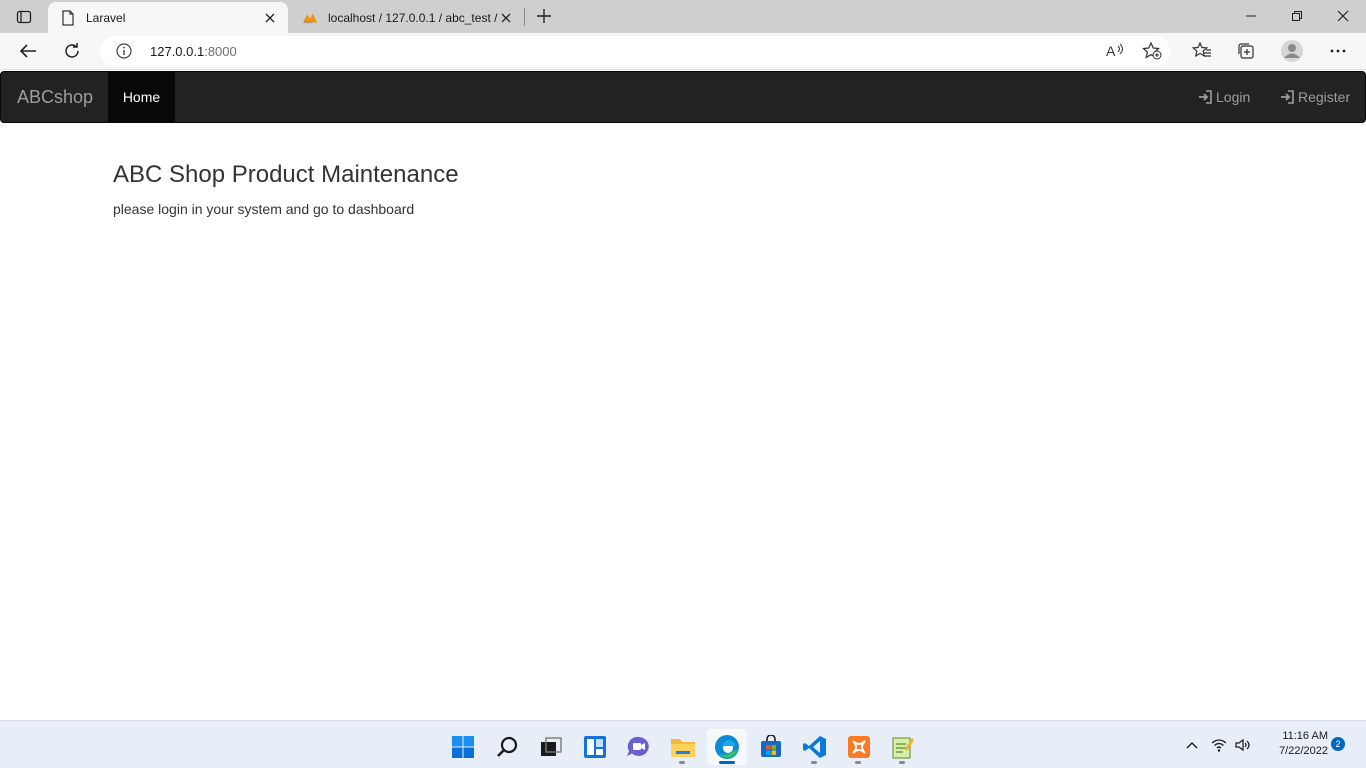 This screenshot has height=768, width=1366. I want to click on xampp-button, so click(859, 747).